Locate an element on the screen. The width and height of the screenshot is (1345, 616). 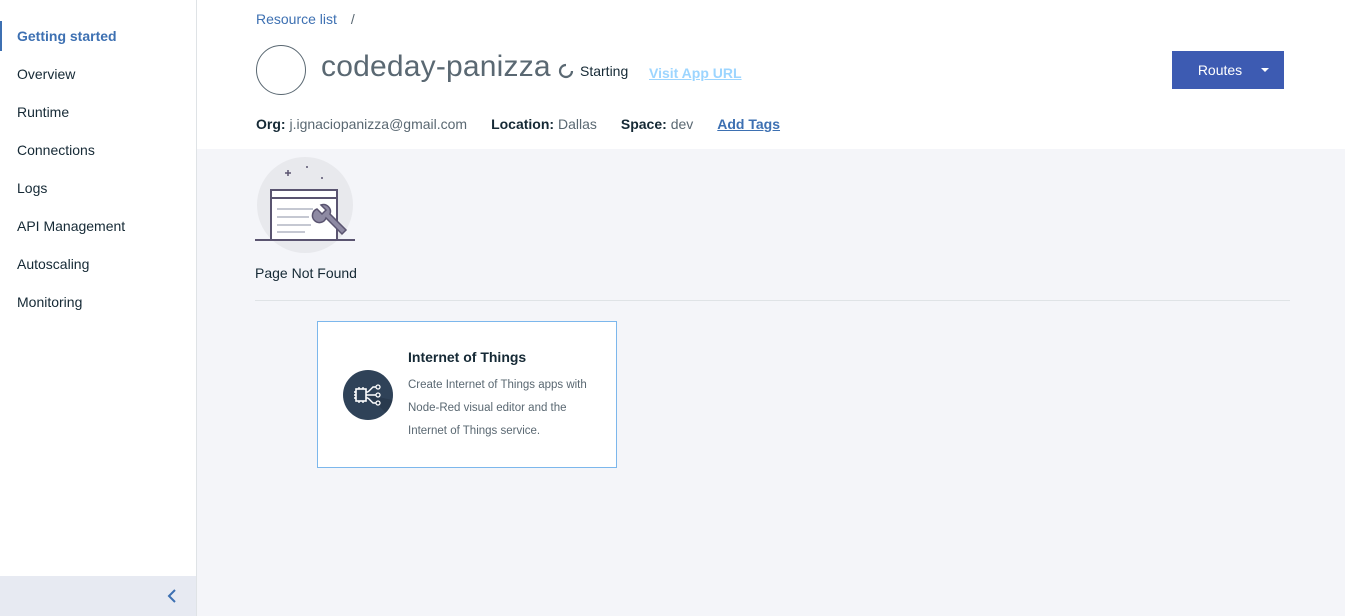
meta-space-value: dev is located at coordinates (682, 124).